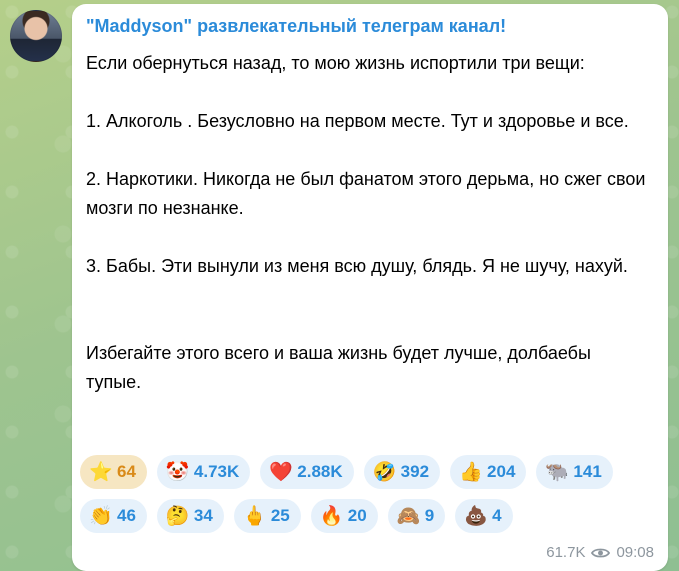  I want to click on rofl-icon: 🤣, so click(384, 472).